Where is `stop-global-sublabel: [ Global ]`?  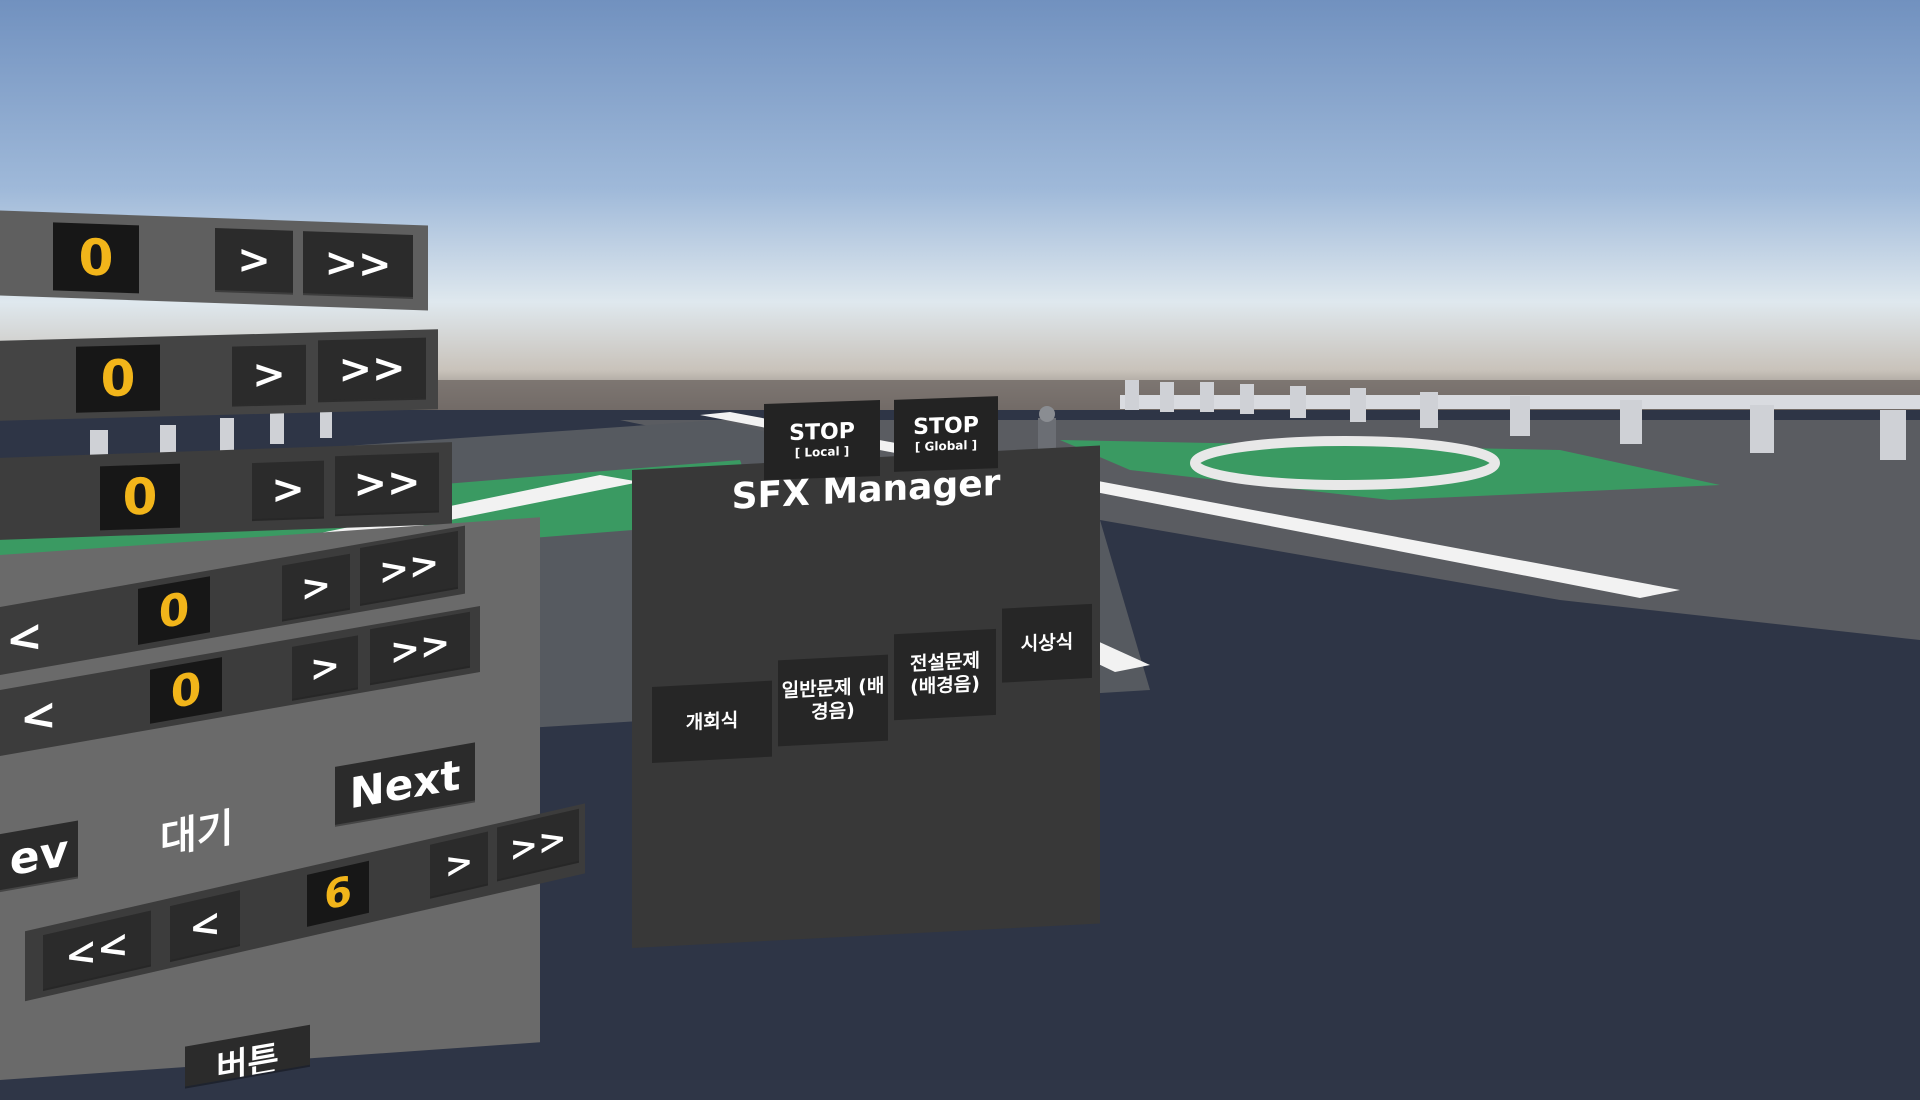 stop-global-sublabel: [ Global ] is located at coordinates (946, 446).